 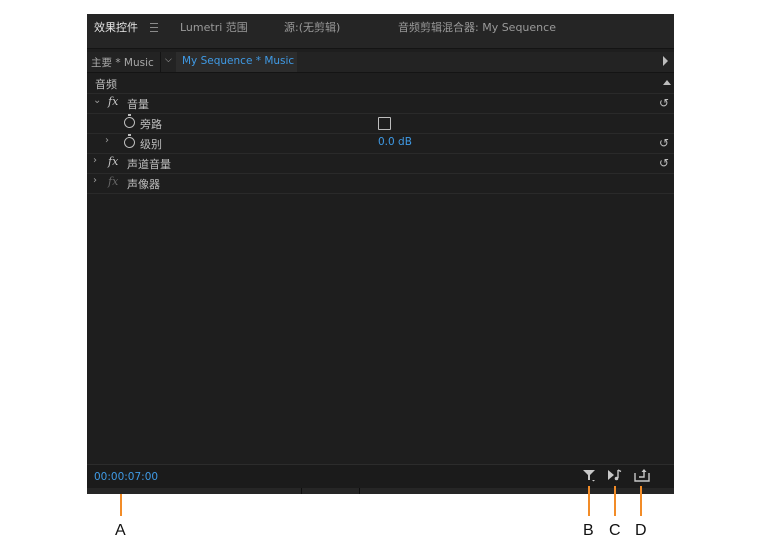 What do you see at coordinates (380, 164) in the screenshot?
I see `effect-row-channel-volume: › fx 声道音量 ↺` at bounding box center [380, 164].